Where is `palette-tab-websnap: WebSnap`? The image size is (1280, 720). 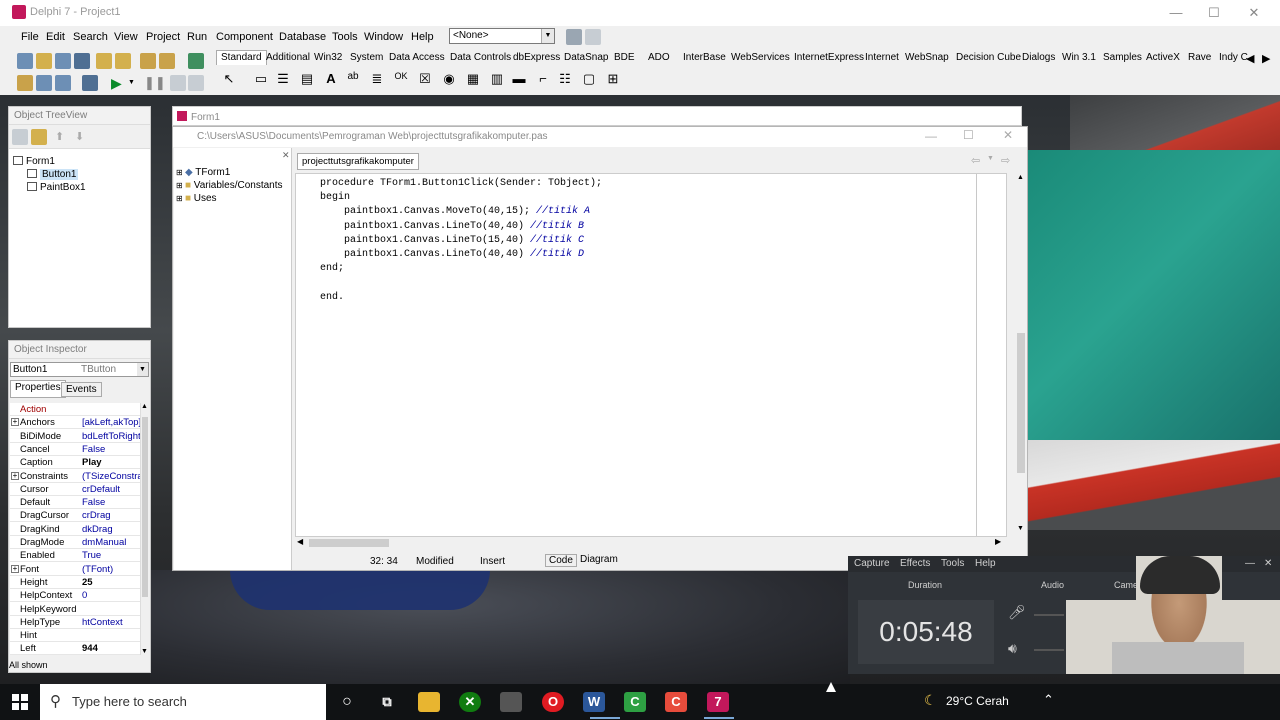 palette-tab-websnap: WebSnap is located at coordinates (927, 57).